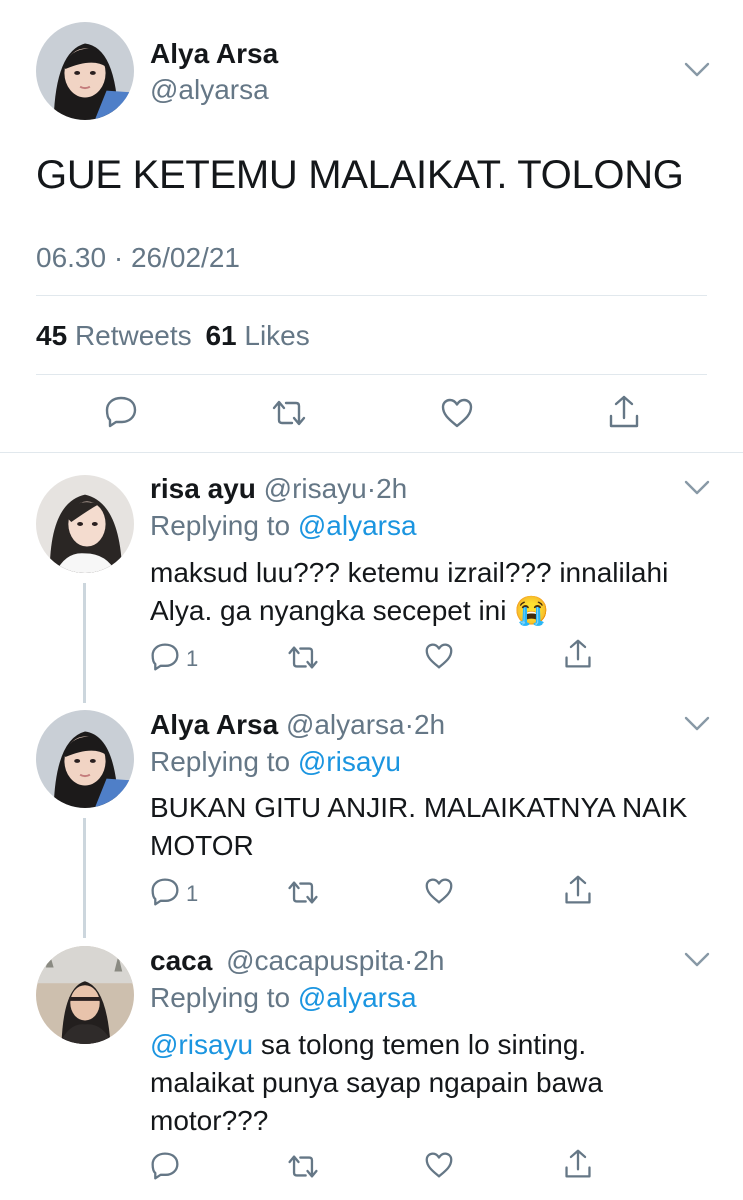 This screenshot has width=743, height=1200. I want to click on retweets-count: 45, so click(52, 335).